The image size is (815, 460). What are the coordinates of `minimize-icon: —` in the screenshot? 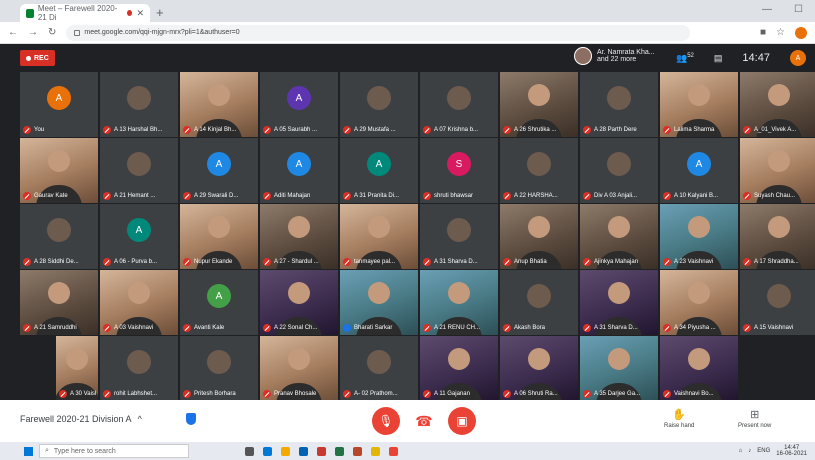 It's located at (767, 9).